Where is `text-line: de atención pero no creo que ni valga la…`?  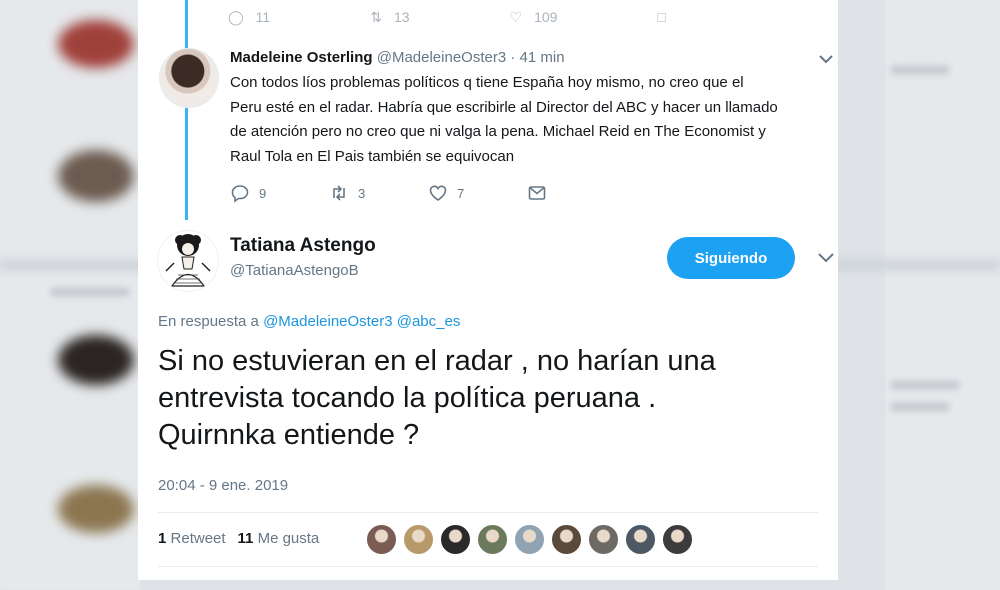 text-line: de atención pero no creo que ni valga la… is located at coordinates (498, 131).